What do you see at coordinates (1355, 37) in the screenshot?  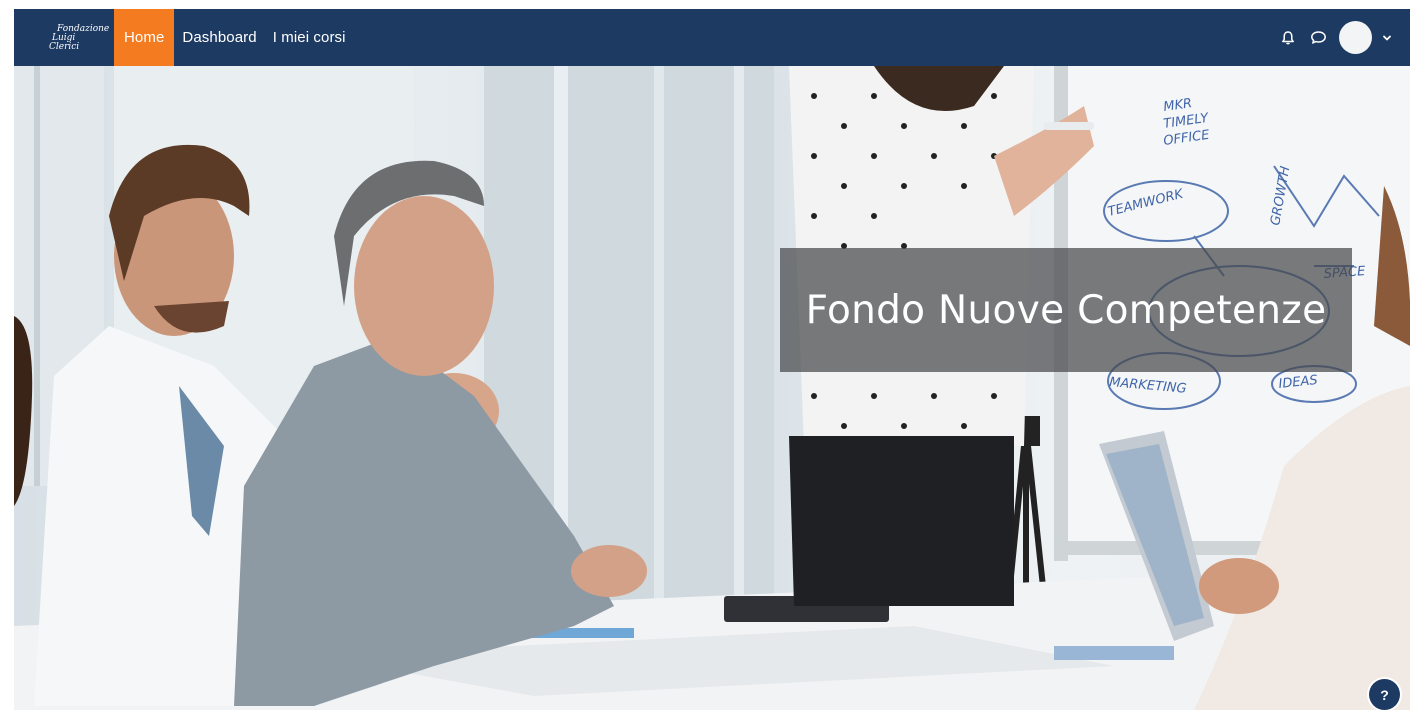 I see `avatar` at bounding box center [1355, 37].